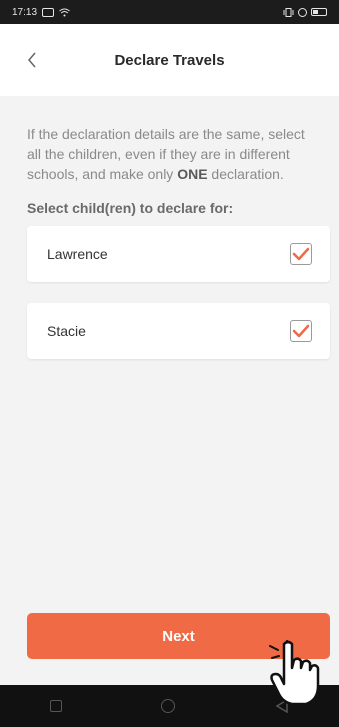  Describe the element at coordinates (192, 174) in the screenshot. I see `instructions-emphasis: ONE` at that location.